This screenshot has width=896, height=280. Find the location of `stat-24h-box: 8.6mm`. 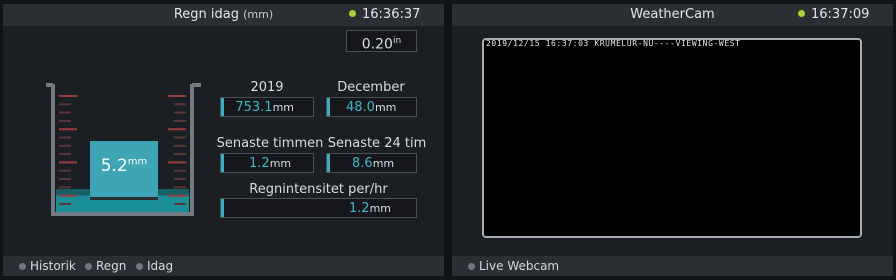

stat-24h-box: 8.6mm is located at coordinates (371, 163).